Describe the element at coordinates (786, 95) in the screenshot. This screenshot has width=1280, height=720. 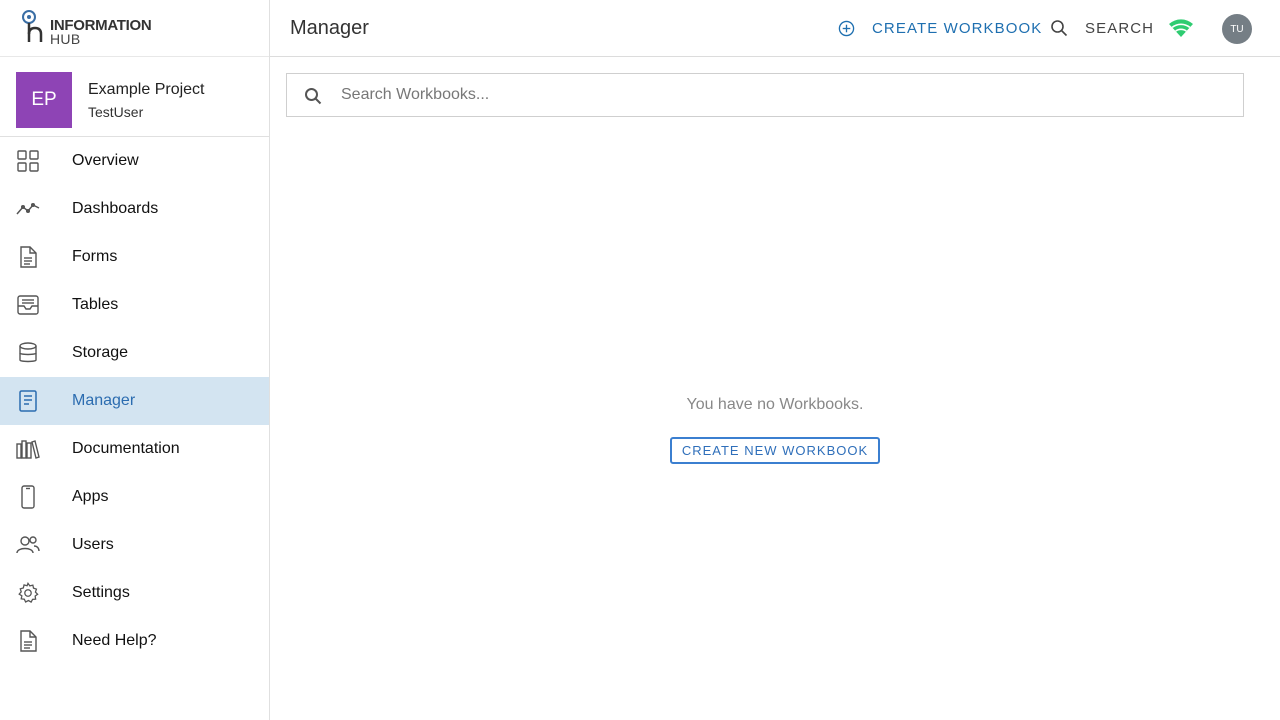
I see `search-input` at that location.